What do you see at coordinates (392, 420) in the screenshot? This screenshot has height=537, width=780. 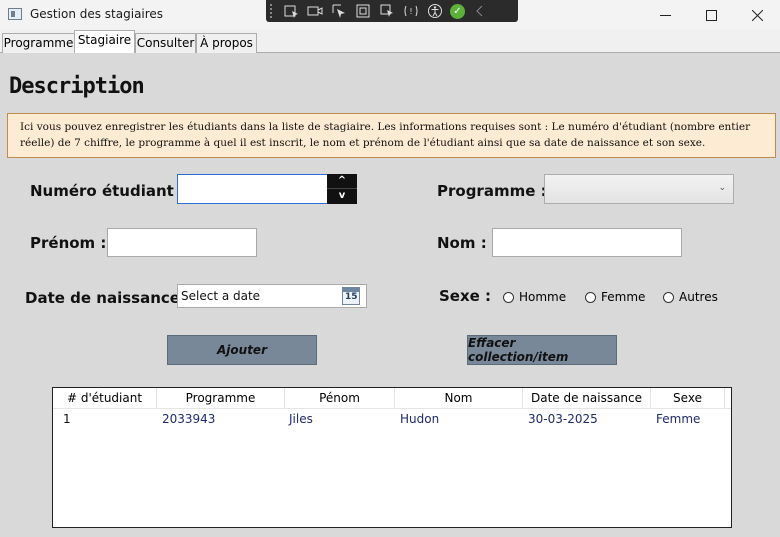 I see `table-row: 1 2033943 Jiles Hudon 30-03-2025 Femme` at bounding box center [392, 420].